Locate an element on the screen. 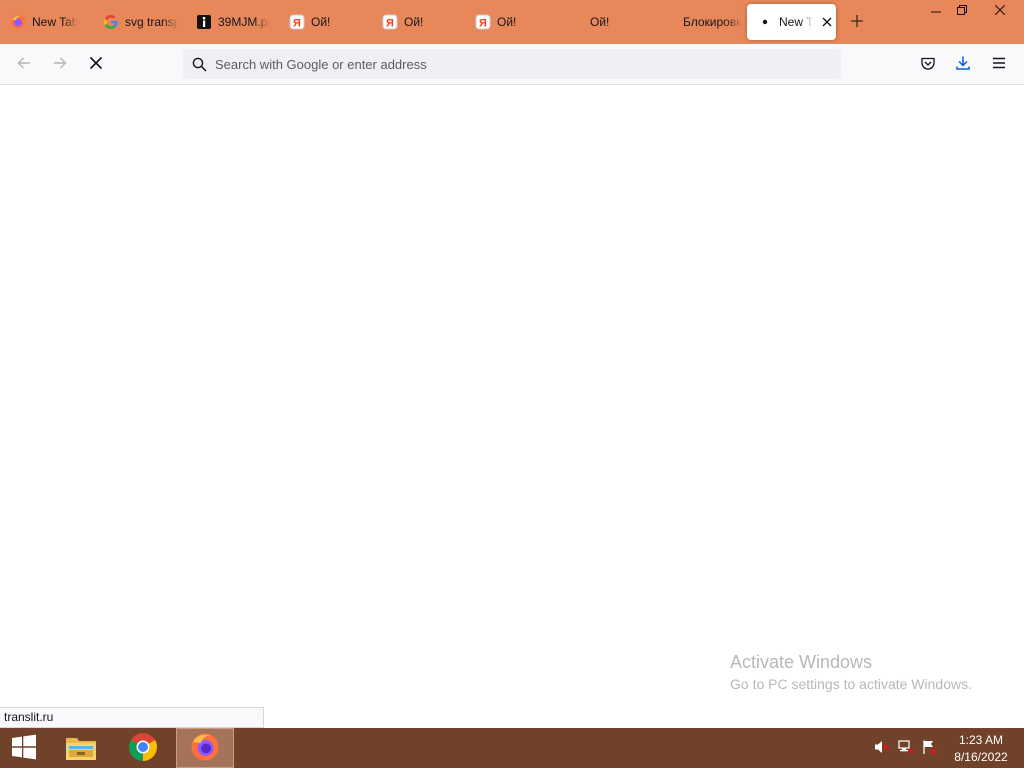 This screenshot has height=768, width=1024. tab-39mjm: 39MJM.png is located at coordinates (228, 22).